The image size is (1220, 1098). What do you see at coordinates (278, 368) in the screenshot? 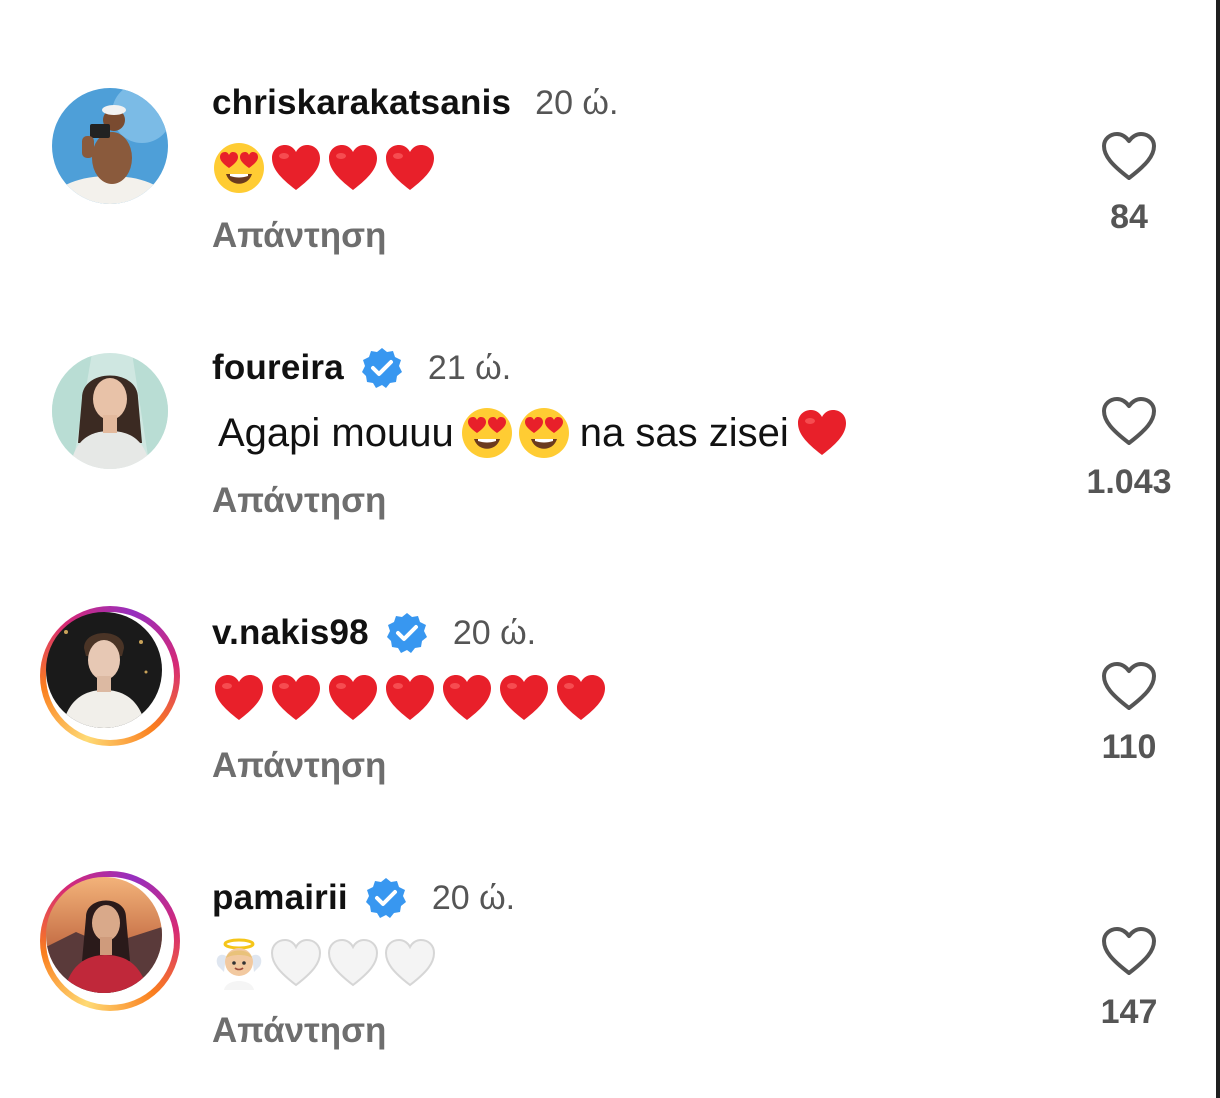
I see `username: foureira` at bounding box center [278, 368].